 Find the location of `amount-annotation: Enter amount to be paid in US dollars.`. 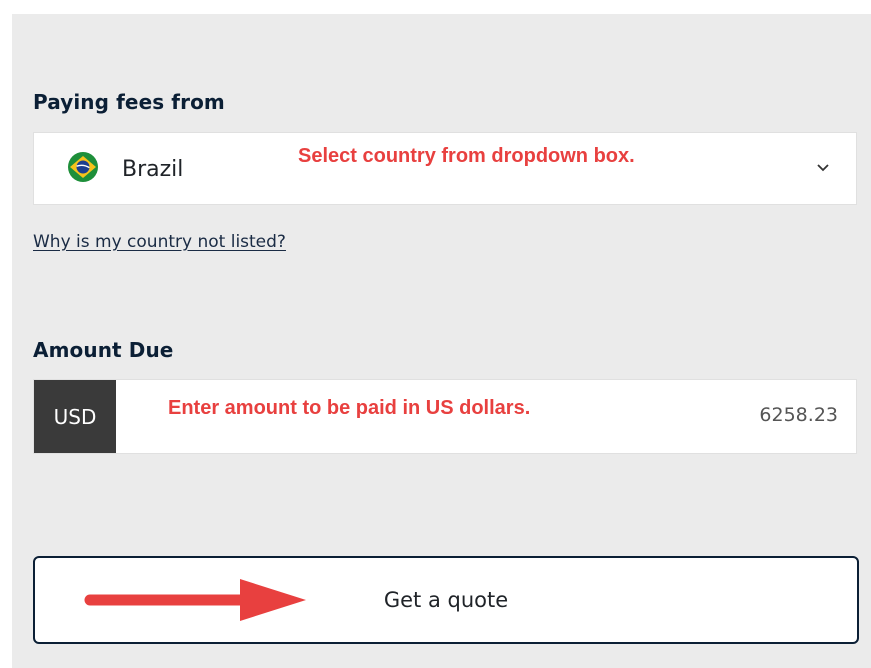

amount-annotation: Enter amount to be paid in US dollars. is located at coordinates (349, 408).